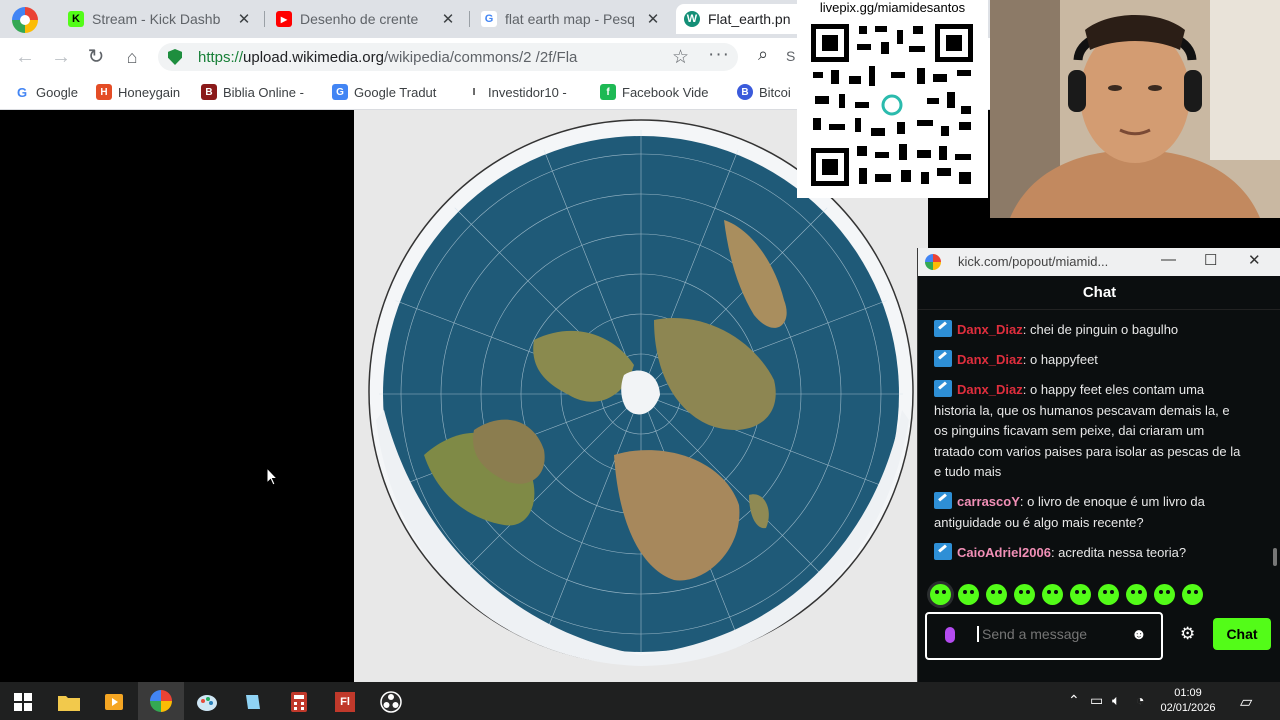 The width and height of the screenshot is (1280, 720). I want to click on youtube-icon: ▶, so click(284, 19).